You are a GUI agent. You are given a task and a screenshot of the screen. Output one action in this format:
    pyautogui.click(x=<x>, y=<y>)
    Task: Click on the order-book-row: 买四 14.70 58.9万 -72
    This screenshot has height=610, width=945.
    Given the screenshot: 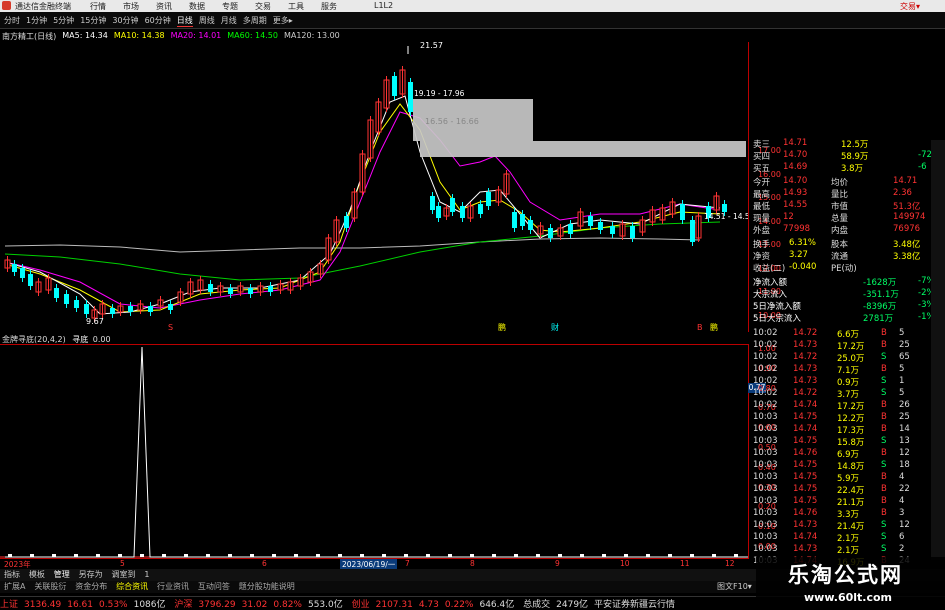 What is the action you would take?
    pyautogui.click(x=848, y=156)
    